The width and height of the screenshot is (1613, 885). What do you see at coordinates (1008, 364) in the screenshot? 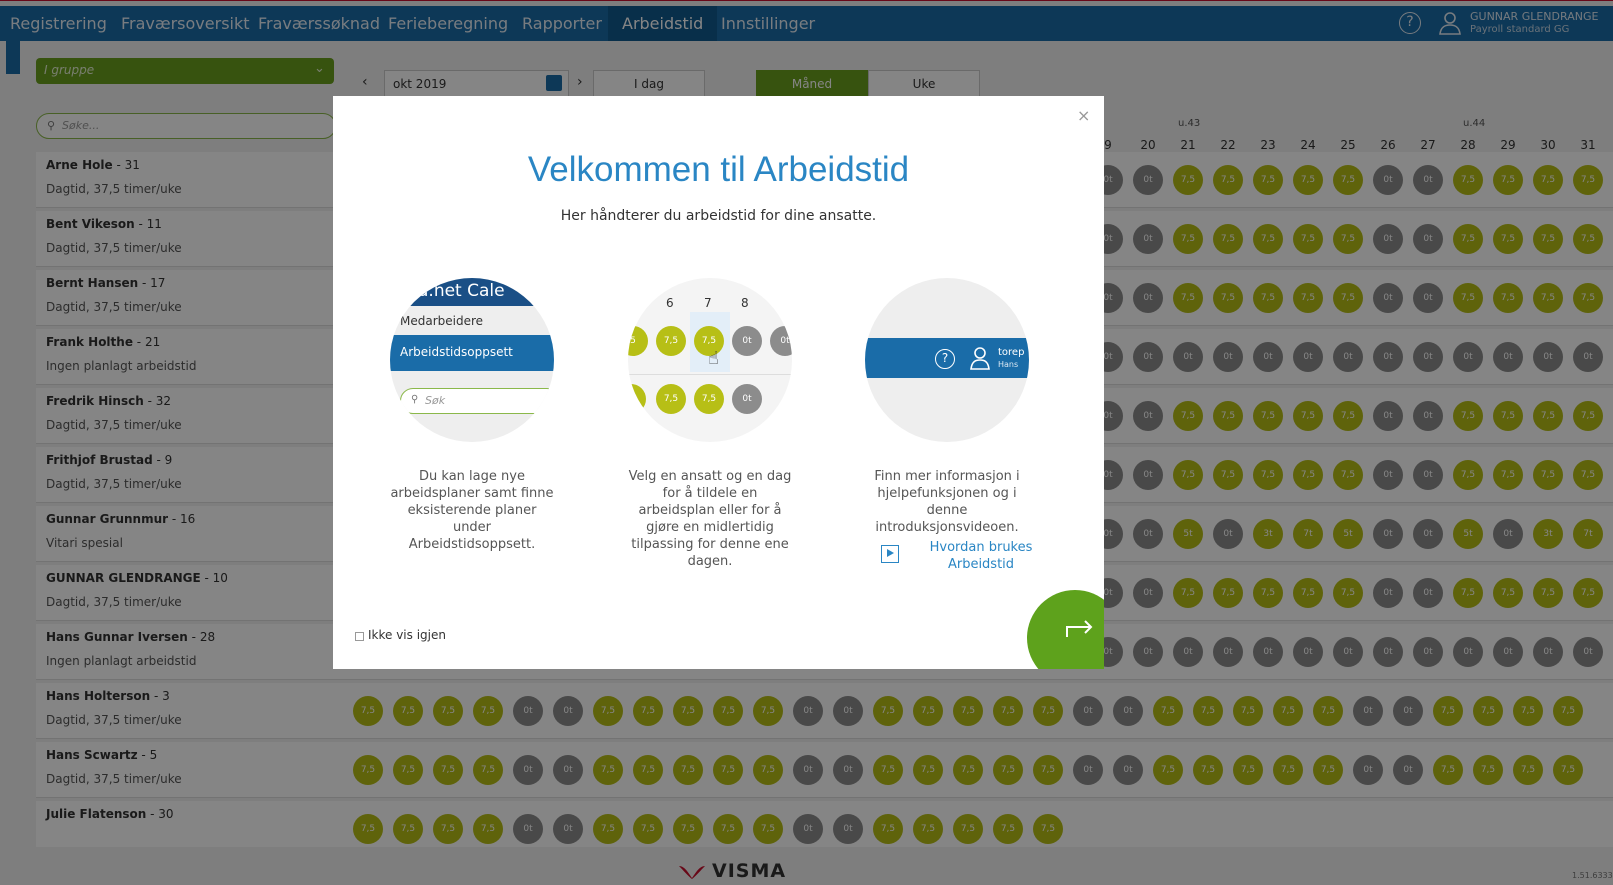
I see `illustration-user-sub: Hans` at bounding box center [1008, 364].